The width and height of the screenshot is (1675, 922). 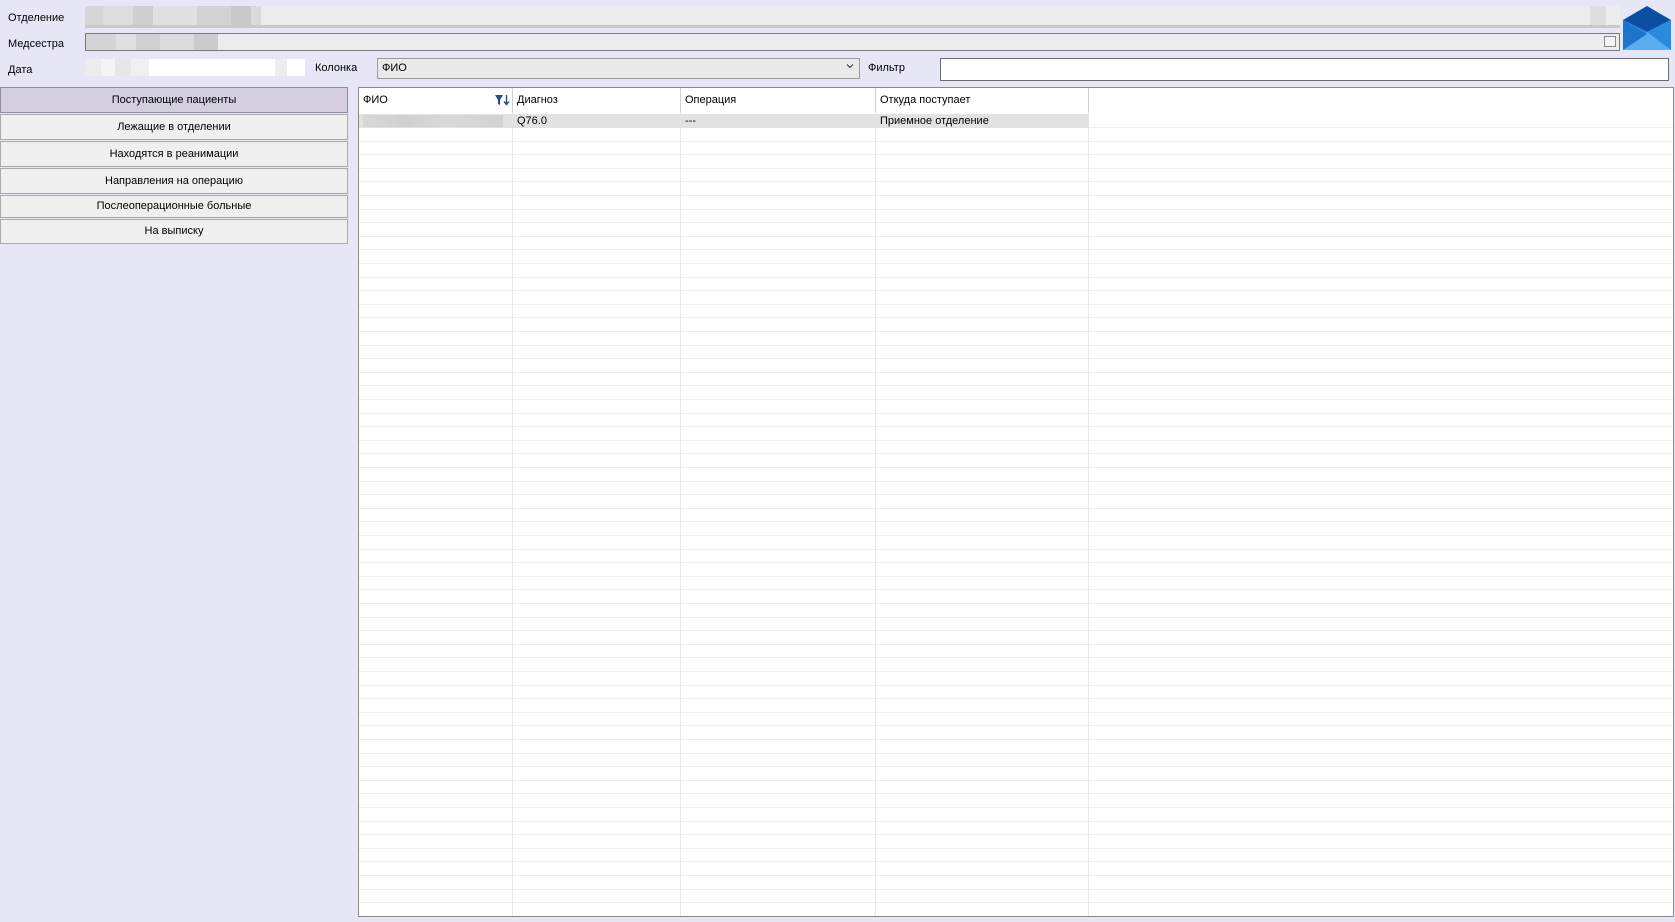 What do you see at coordinates (336, 68) in the screenshot?
I see `column-label: Колонка` at bounding box center [336, 68].